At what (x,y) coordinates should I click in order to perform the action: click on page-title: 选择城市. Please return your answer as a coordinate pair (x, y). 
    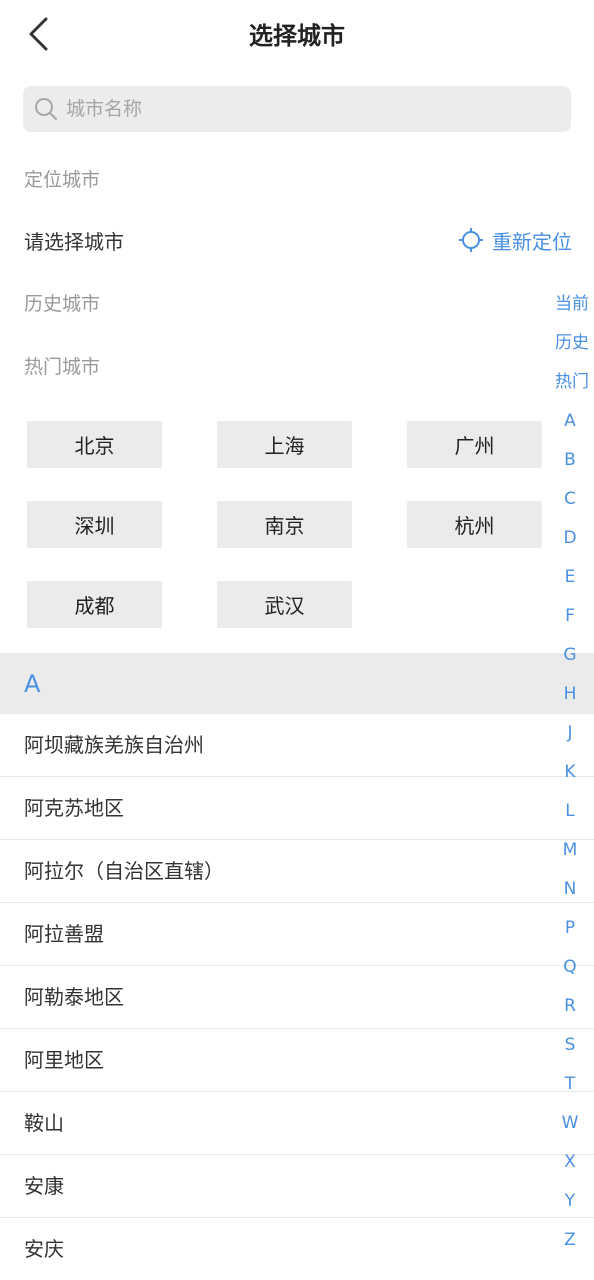
    Looking at the image, I should click on (297, 36).